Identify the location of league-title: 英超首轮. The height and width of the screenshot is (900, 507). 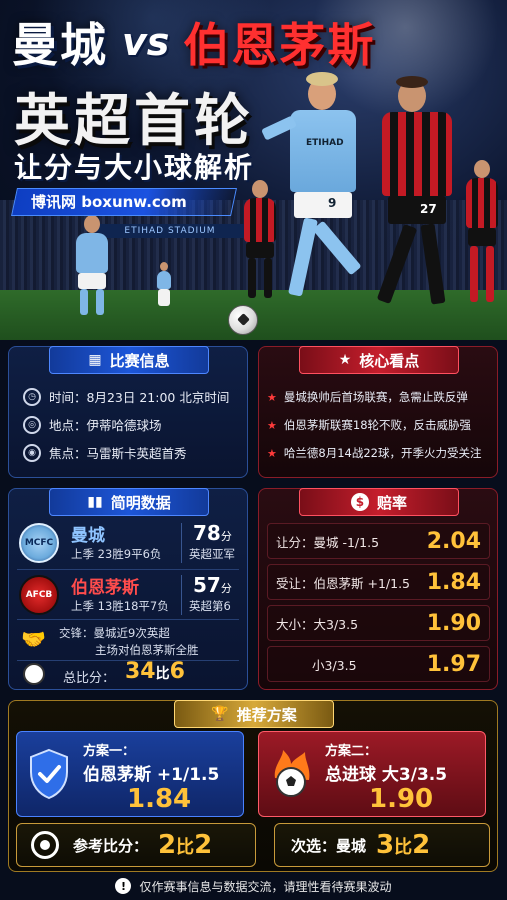
(134, 121).